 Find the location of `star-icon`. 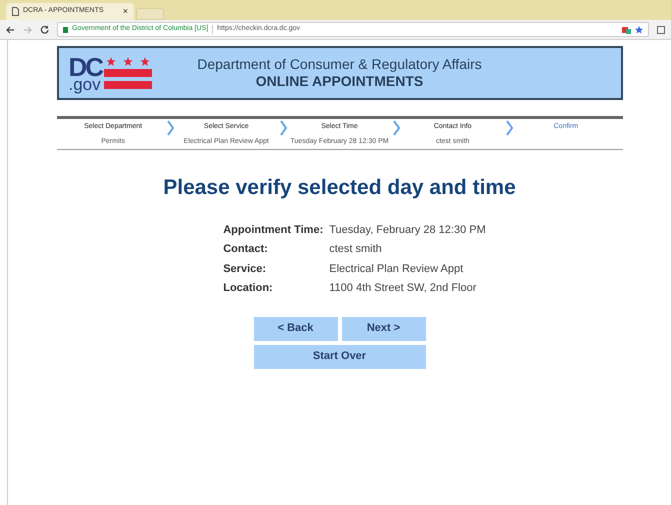

star-icon is located at coordinates (639, 30).